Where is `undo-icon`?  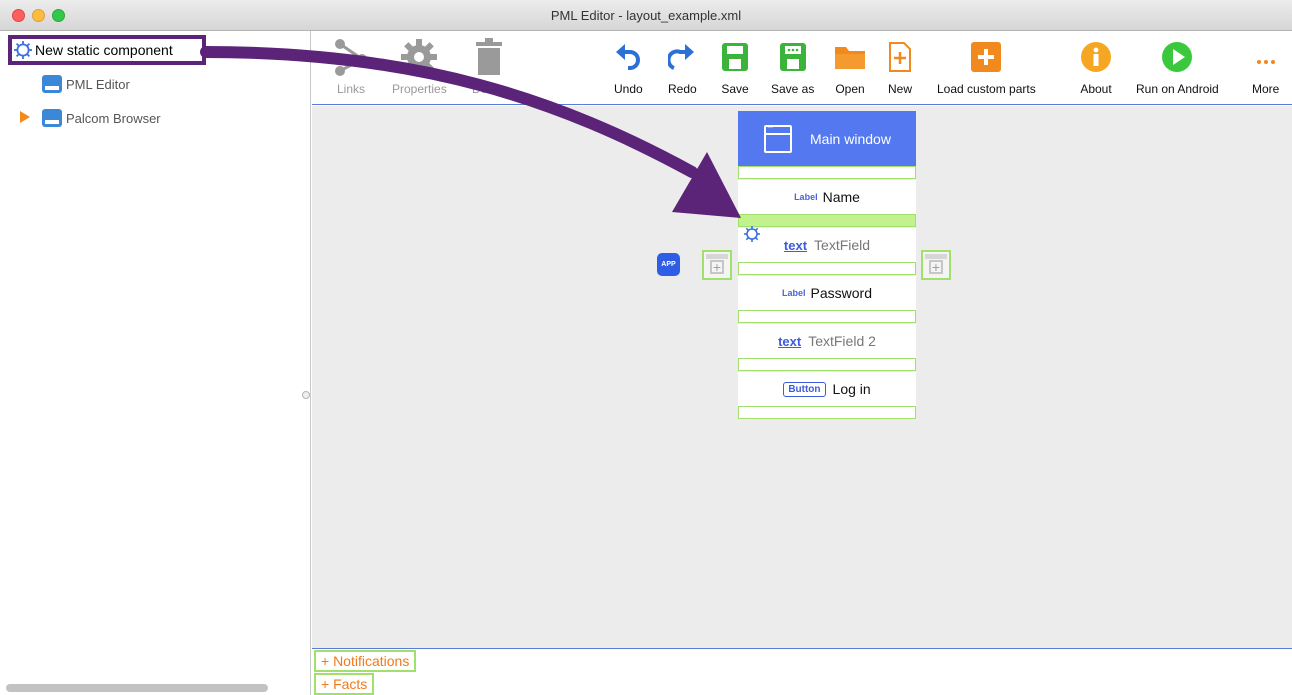
undo-icon is located at coordinates (628, 57).